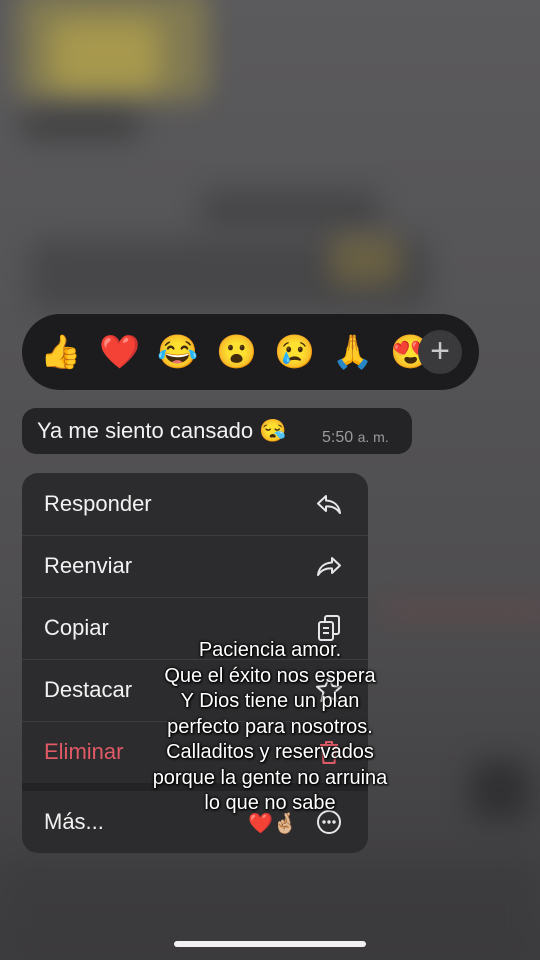  What do you see at coordinates (270, 650) in the screenshot?
I see `caption-line: Paciencia amor.` at bounding box center [270, 650].